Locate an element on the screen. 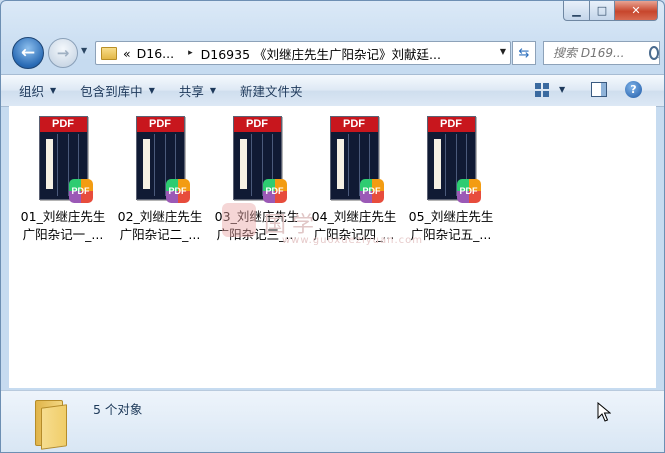  new-folder-label: 新建文件夹 is located at coordinates (271, 91).